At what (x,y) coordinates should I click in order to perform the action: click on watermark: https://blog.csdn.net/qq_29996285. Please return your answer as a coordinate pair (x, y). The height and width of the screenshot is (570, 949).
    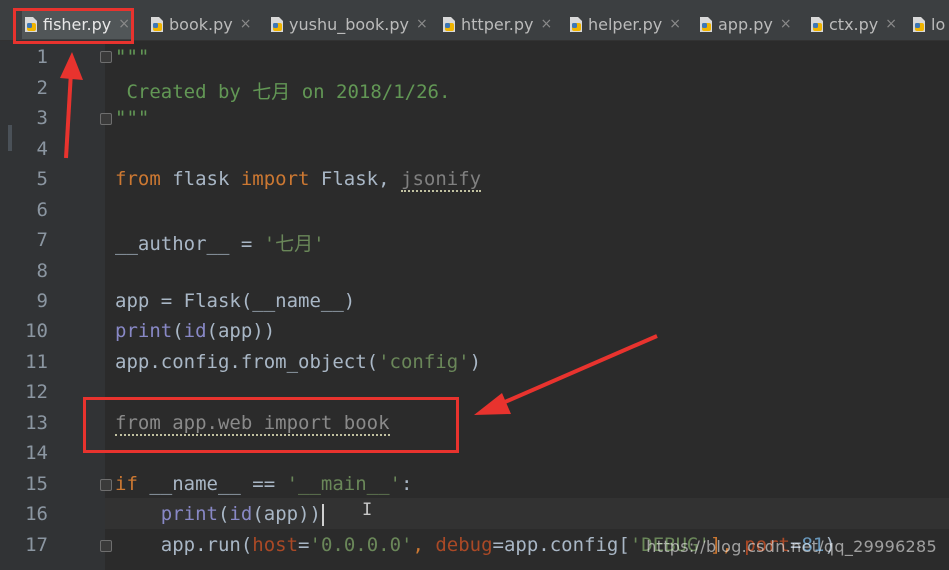
    Looking at the image, I should click on (791, 546).